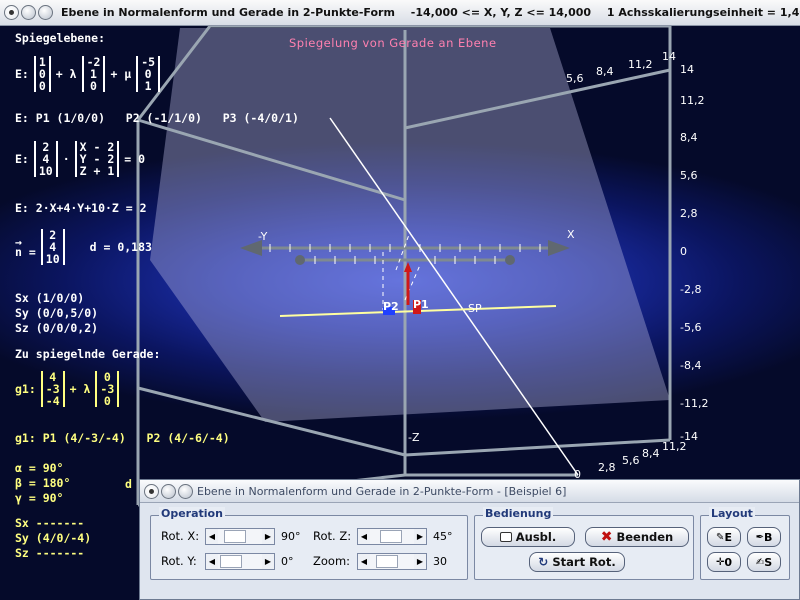 This screenshot has width=800, height=600. I want to click on plus-lambda: + λ, so click(66, 74).